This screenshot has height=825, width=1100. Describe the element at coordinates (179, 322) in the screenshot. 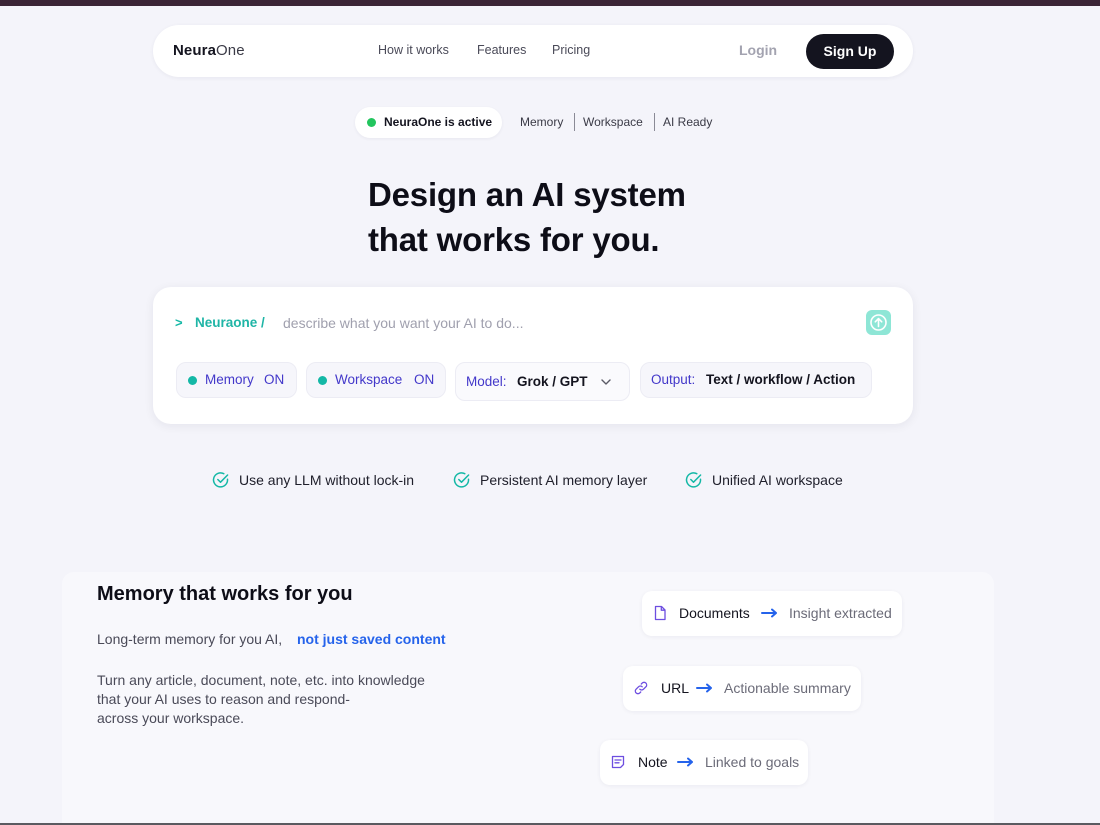

I see `prompt-caret-icon: >` at that location.